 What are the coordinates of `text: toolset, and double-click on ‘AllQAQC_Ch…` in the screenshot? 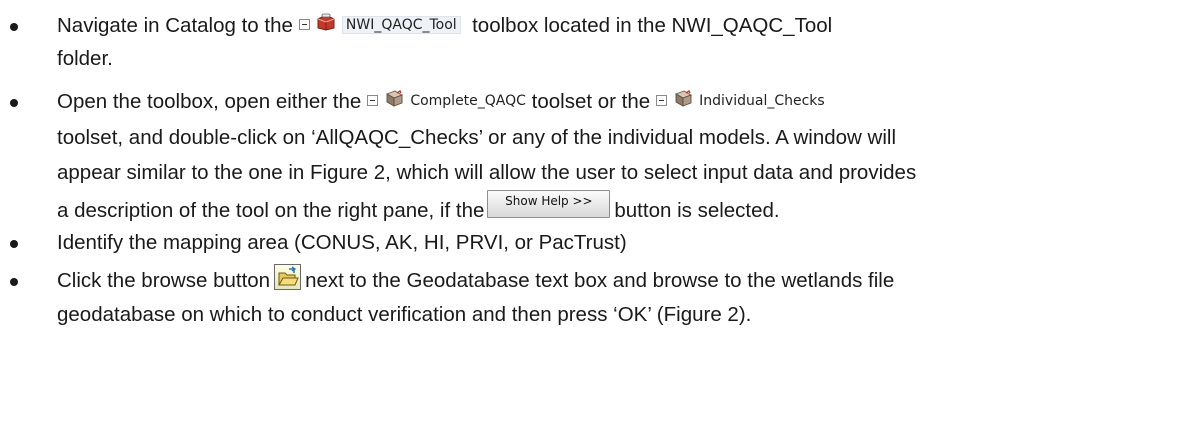 It's located at (477, 137).